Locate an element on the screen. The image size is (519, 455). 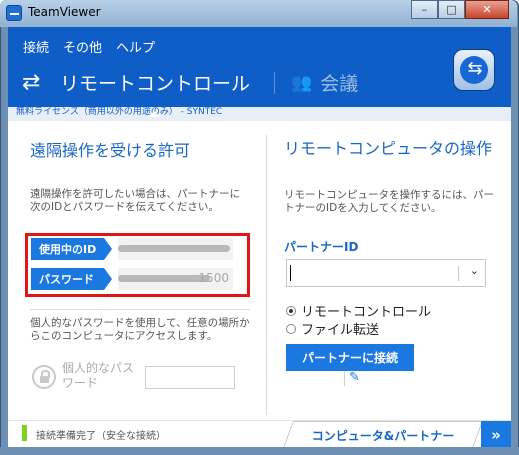
people-icon: 👥 is located at coordinates (302, 82).